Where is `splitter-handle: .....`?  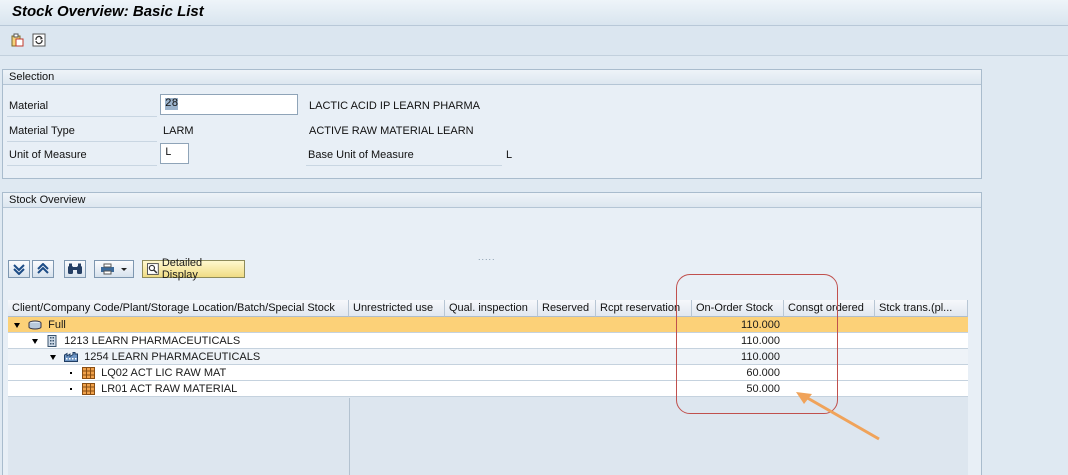
splitter-handle: ..... is located at coordinates (487, 257).